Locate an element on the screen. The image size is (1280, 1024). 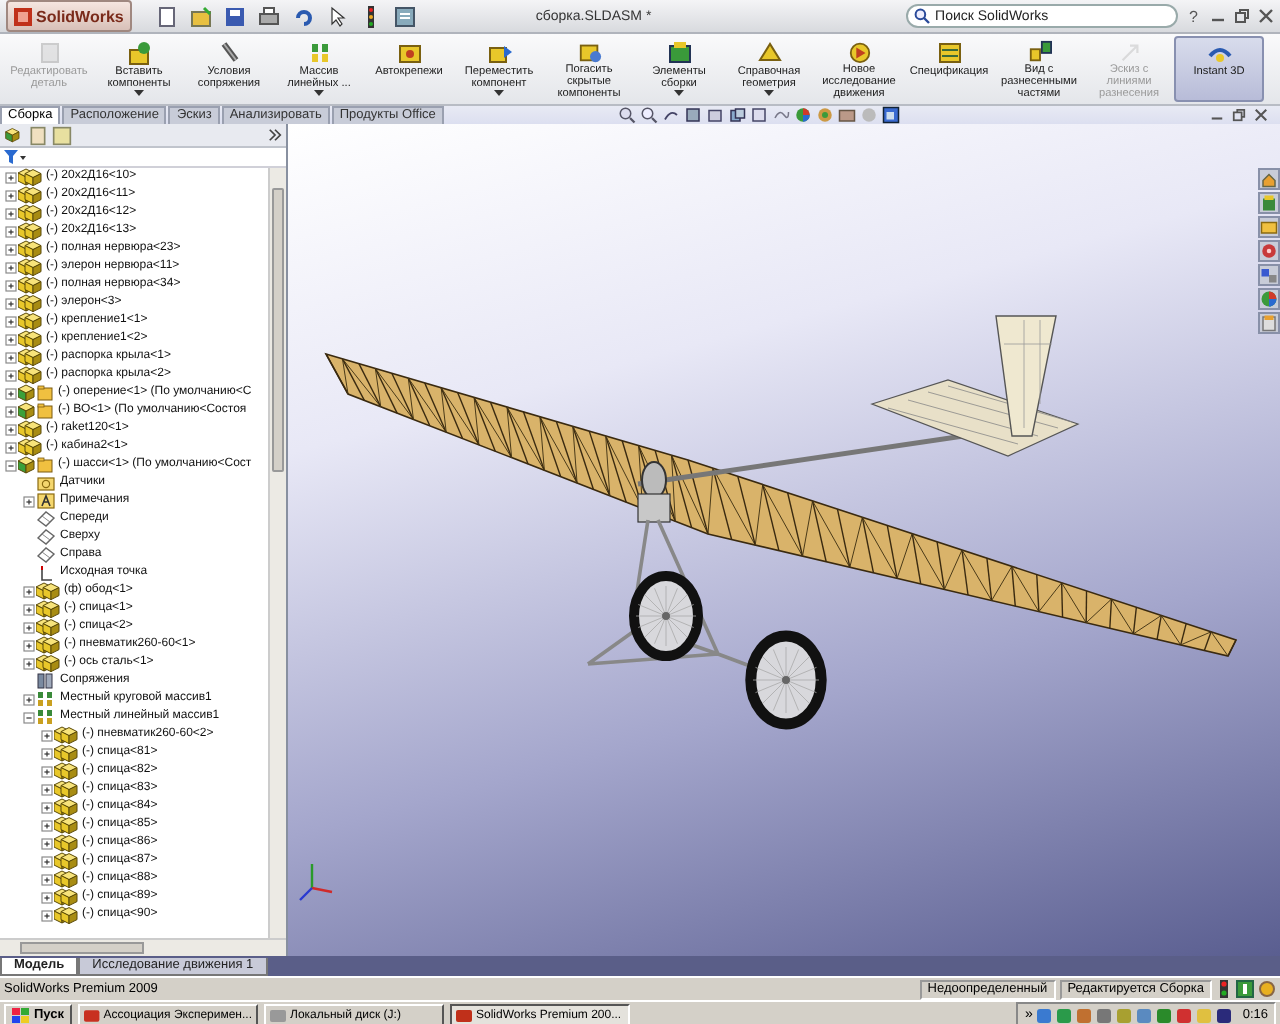
open-folder-icon is located at coordinates (200, 16).